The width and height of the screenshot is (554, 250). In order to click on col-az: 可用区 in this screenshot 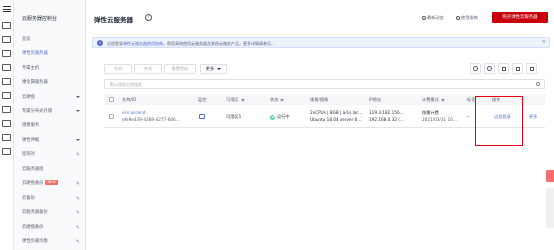, I will do `click(235, 100)`.